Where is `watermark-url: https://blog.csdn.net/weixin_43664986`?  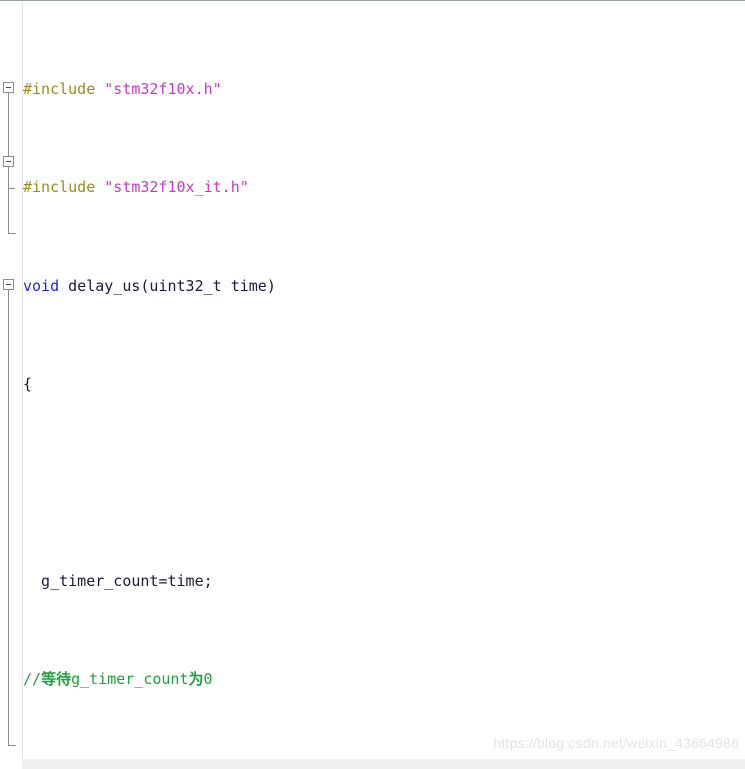
watermark-url: https://blog.csdn.net/weixin_43664986 is located at coordinates (616, 743).